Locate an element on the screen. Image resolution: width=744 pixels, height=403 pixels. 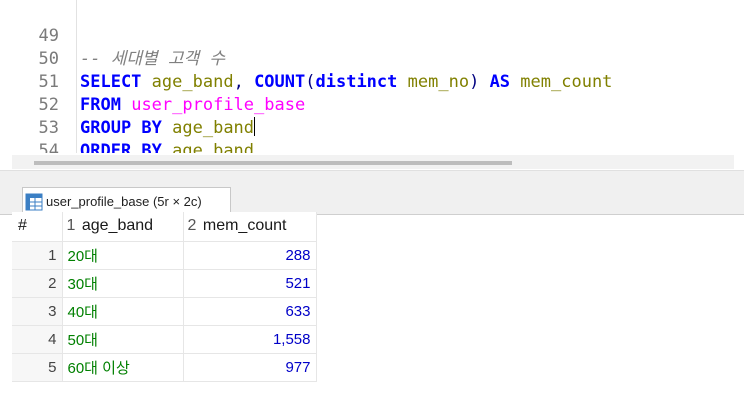
tab-result-user-profile-base: user_profile_base (5r × 2c) is located at coordinates (126, 201).